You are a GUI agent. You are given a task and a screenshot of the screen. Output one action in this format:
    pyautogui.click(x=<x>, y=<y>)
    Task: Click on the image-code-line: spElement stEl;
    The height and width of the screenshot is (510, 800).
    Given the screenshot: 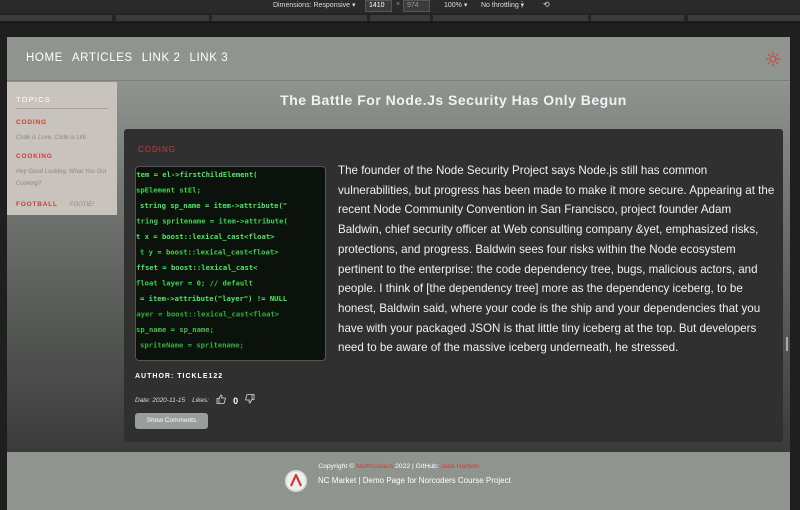 What is the action you would take?
    pyautogui.click(x=168, y=190)
    